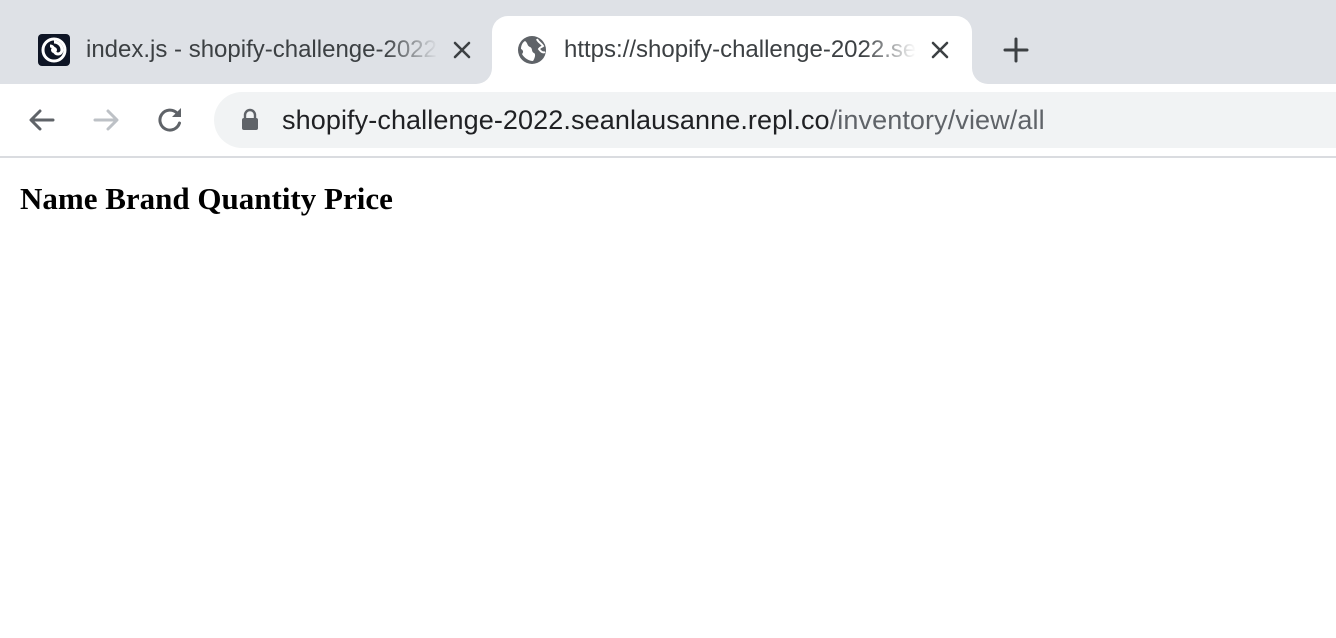  What do you see at coordinates (170, 120) in the screenshot?
I see `reload-icon` at bounding box center [170, 120].